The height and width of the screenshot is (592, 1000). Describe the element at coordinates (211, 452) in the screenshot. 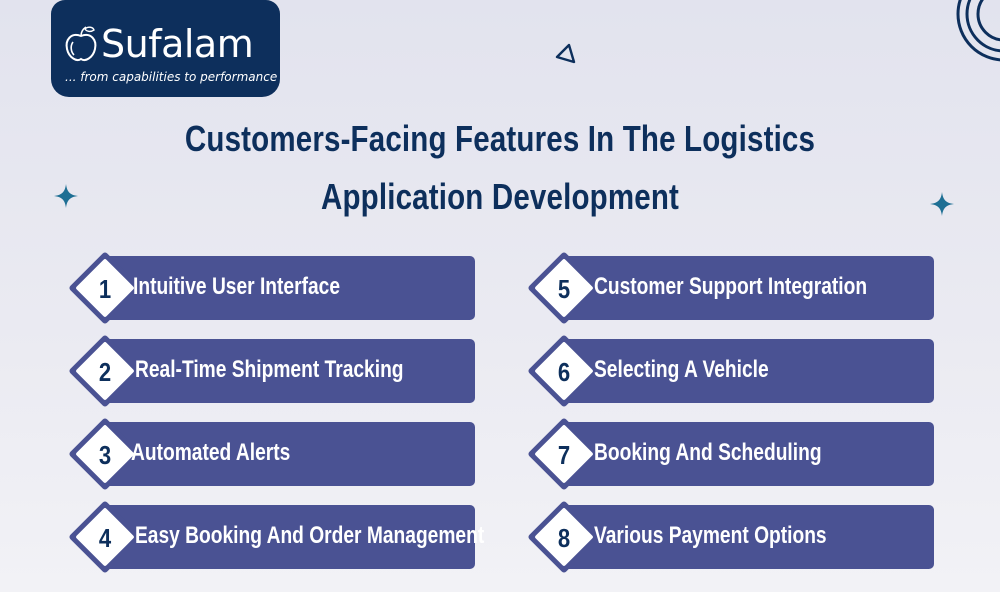

I see `feature-label: Automated Alerts` at that location.